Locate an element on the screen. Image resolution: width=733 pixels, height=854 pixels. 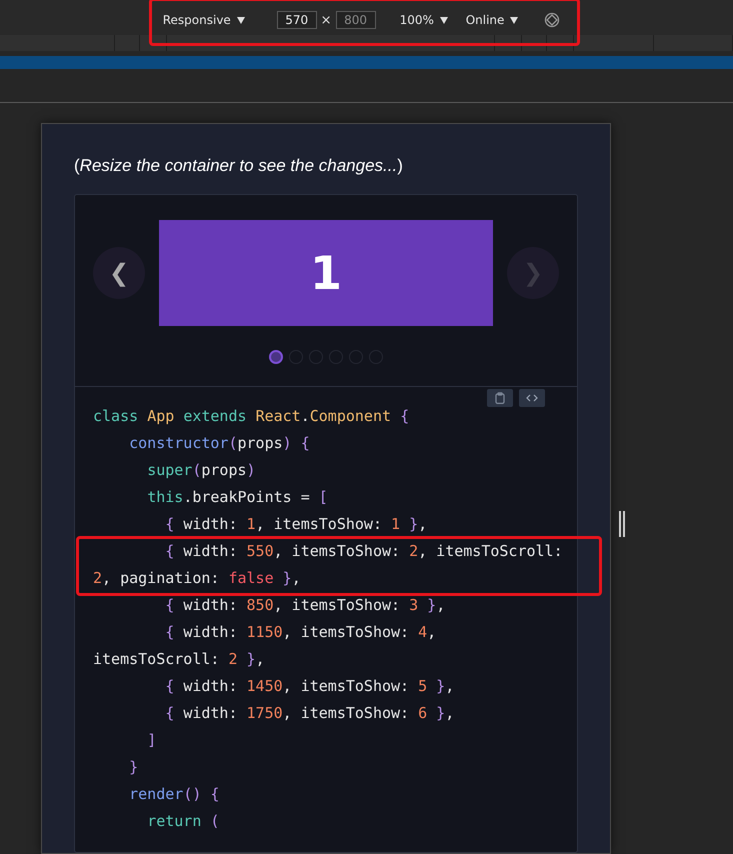
intro-text: (Resize the container to see the changes...) is located at coordinates (239, 166).